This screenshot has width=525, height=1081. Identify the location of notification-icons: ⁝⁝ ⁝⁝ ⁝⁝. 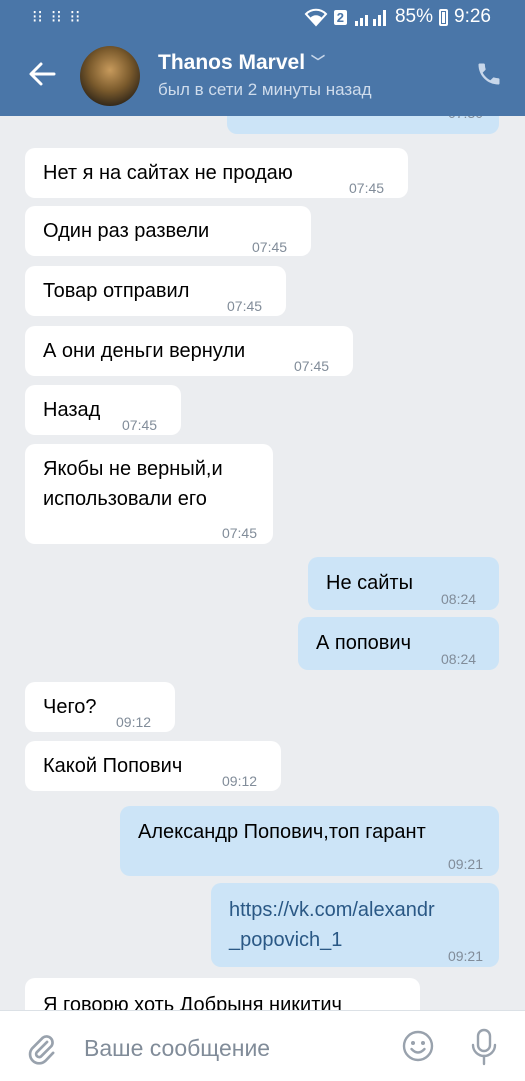
(56, 17).